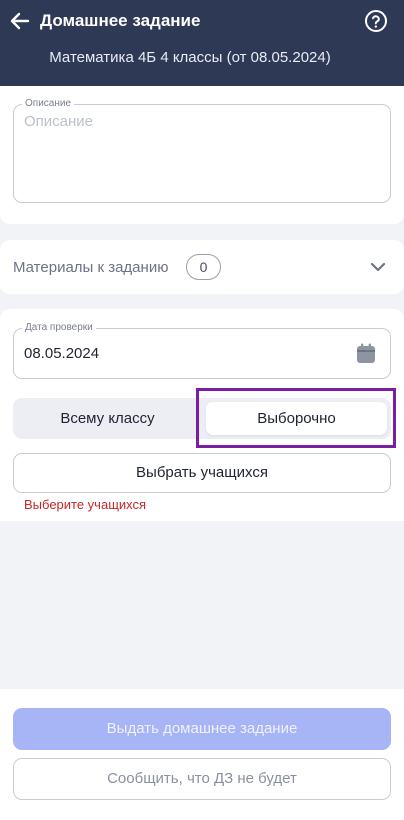 The image size is (404, 820). I want to click on materials-row: Материалы к заданию 0, so click(202, 267).